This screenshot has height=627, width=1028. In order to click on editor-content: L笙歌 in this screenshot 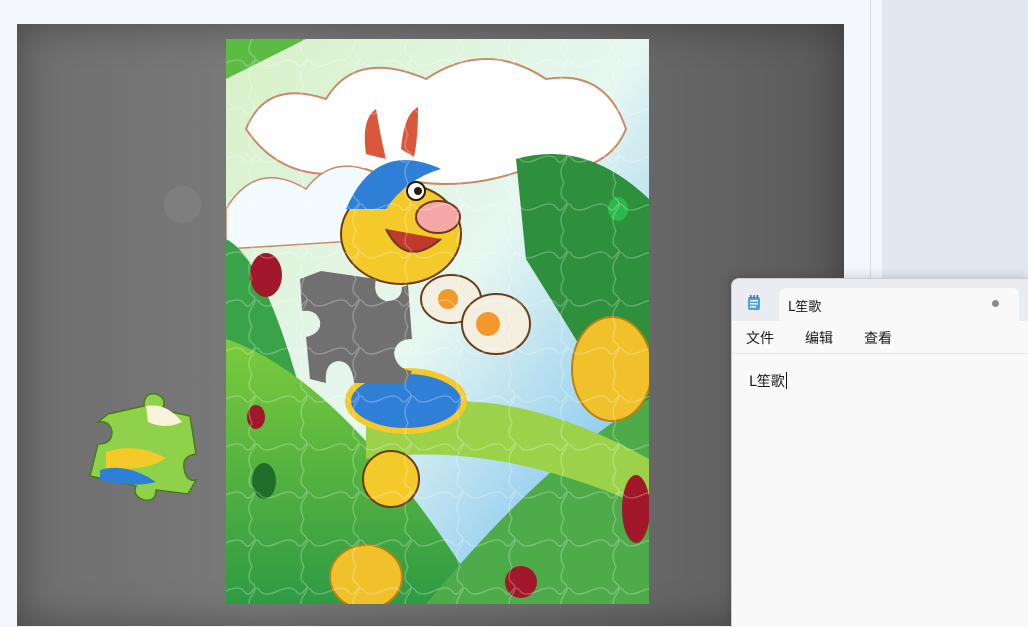, I will do `click(767, 382)`.